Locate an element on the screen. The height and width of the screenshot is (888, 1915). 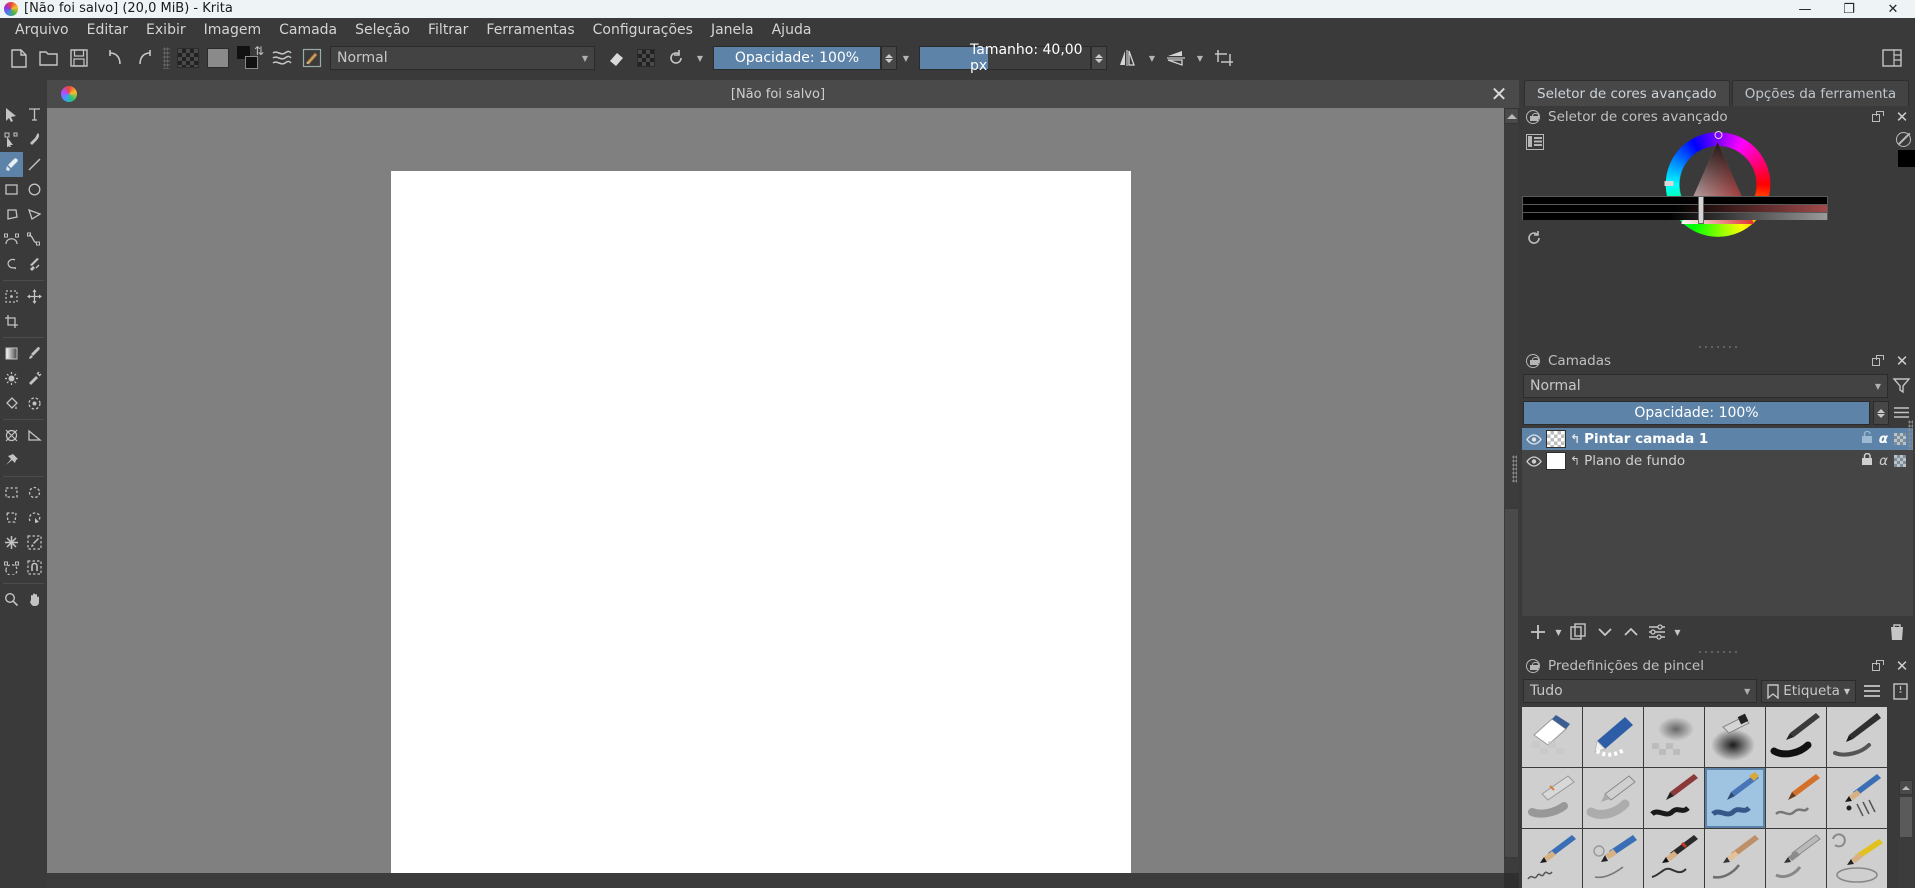
smart-patch-tool is located at coordinates (34, 378).